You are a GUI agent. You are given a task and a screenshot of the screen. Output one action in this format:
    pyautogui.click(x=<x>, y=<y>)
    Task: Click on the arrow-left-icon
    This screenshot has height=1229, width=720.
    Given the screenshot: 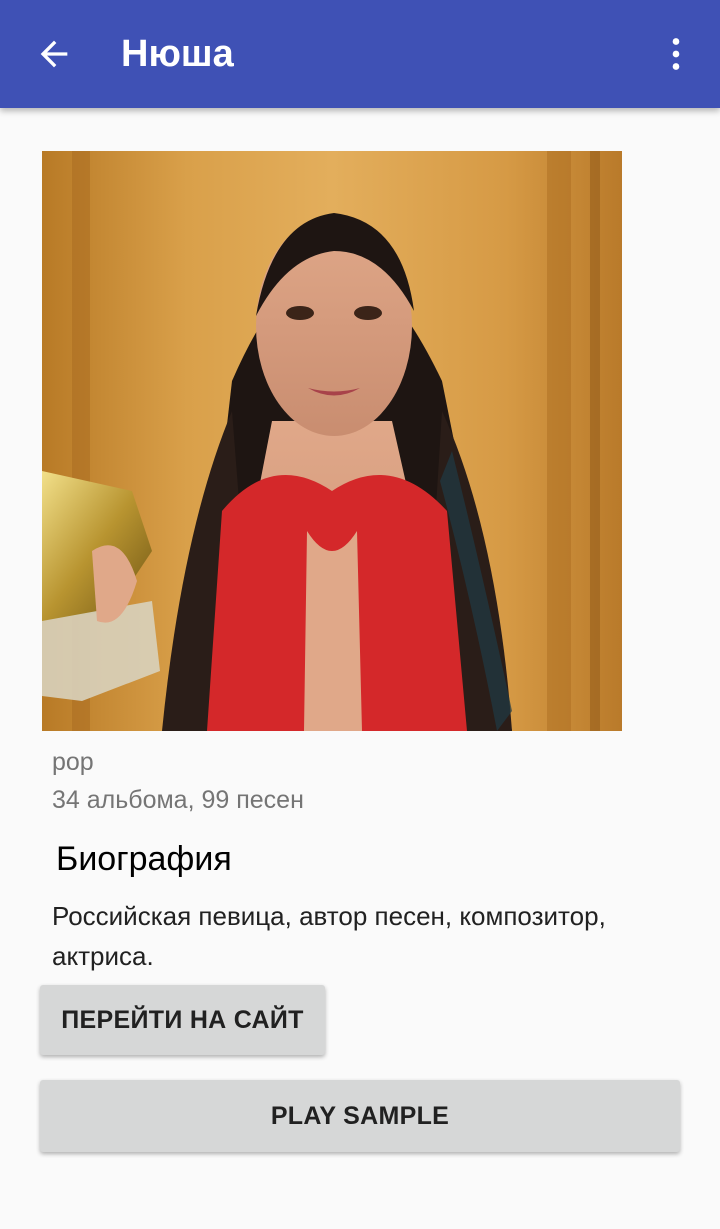 What is the action you would take?
    pyautogui.click(x=54, y=54)
    